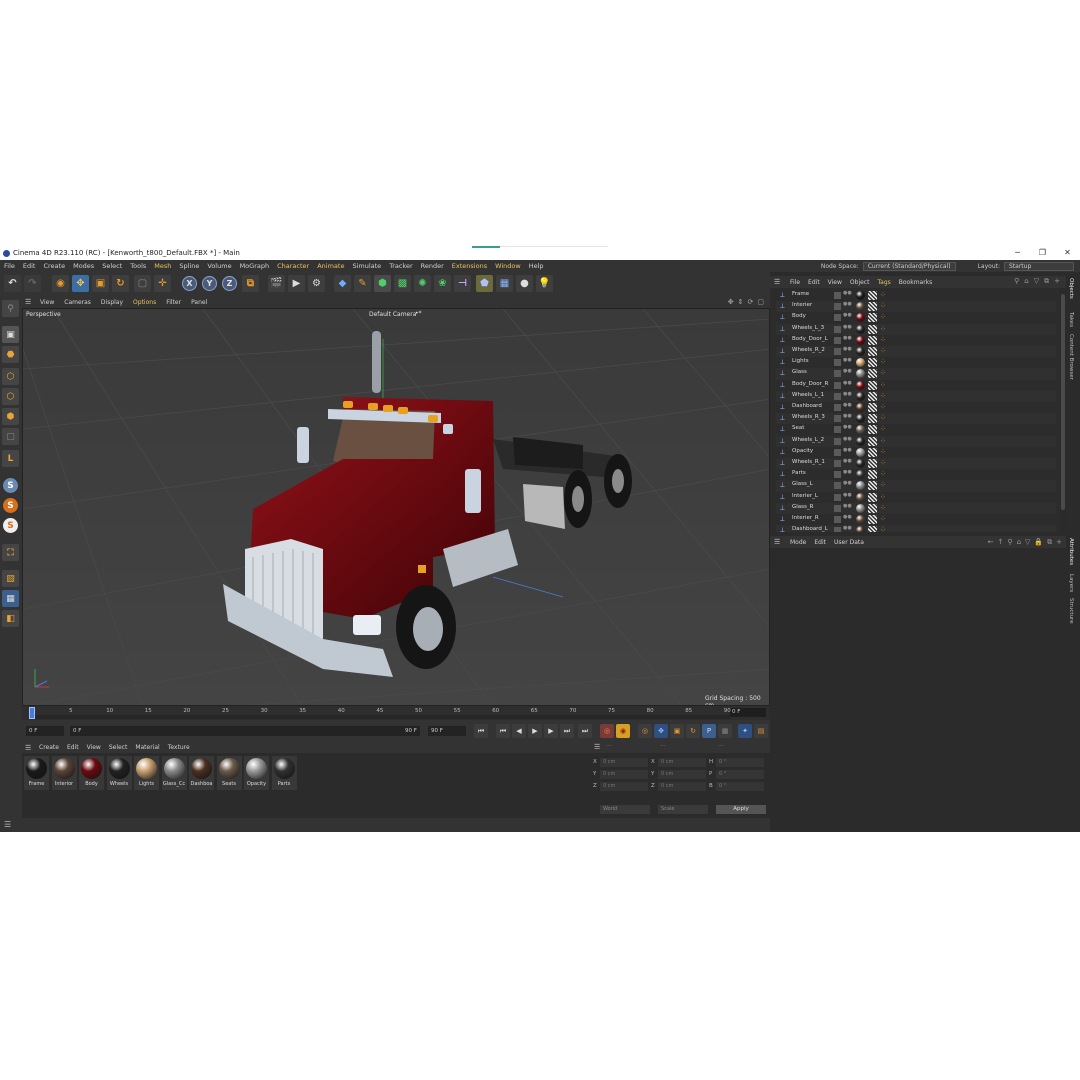  What do you see at coordinates (916, 419) in the screenshot?
I see `object-row: ⟂ Wheels_R_3 ●● ⁘` at bounding box center [916, 419].